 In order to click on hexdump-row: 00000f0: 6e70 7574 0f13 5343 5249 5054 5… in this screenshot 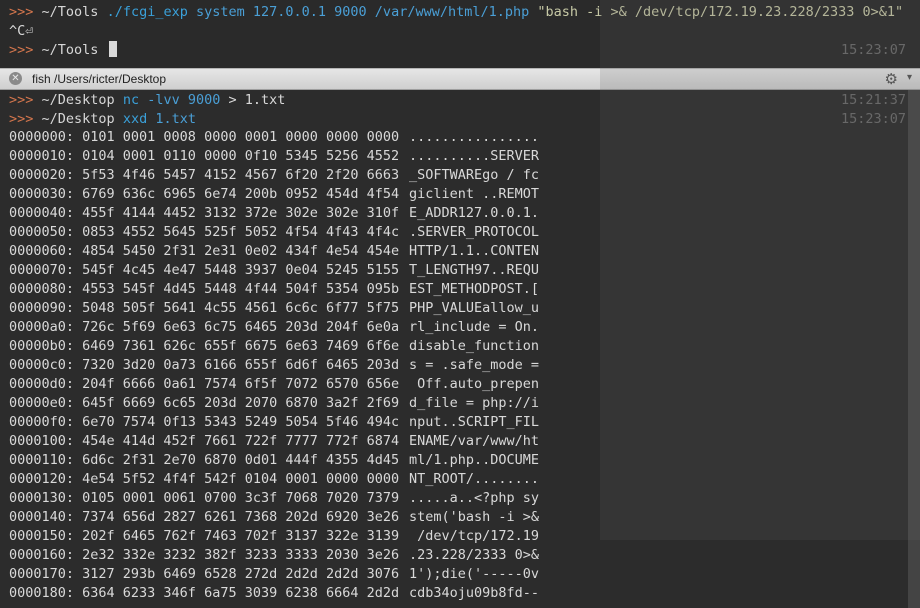, I will do `click(274, 422)`.